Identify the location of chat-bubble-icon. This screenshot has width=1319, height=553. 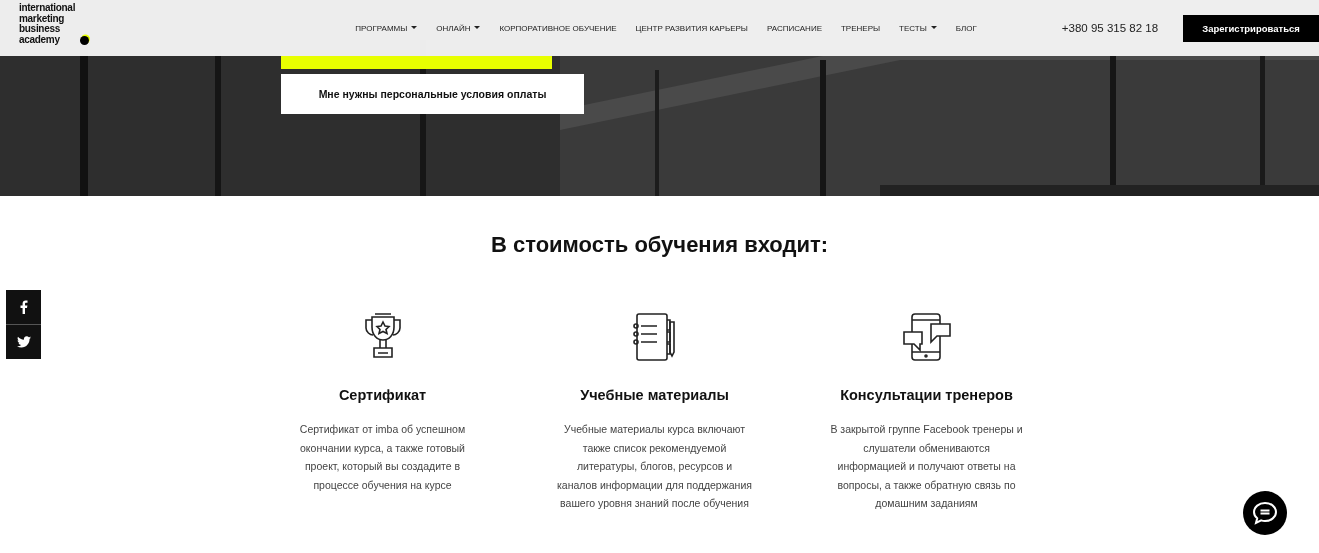
(1265, 513).